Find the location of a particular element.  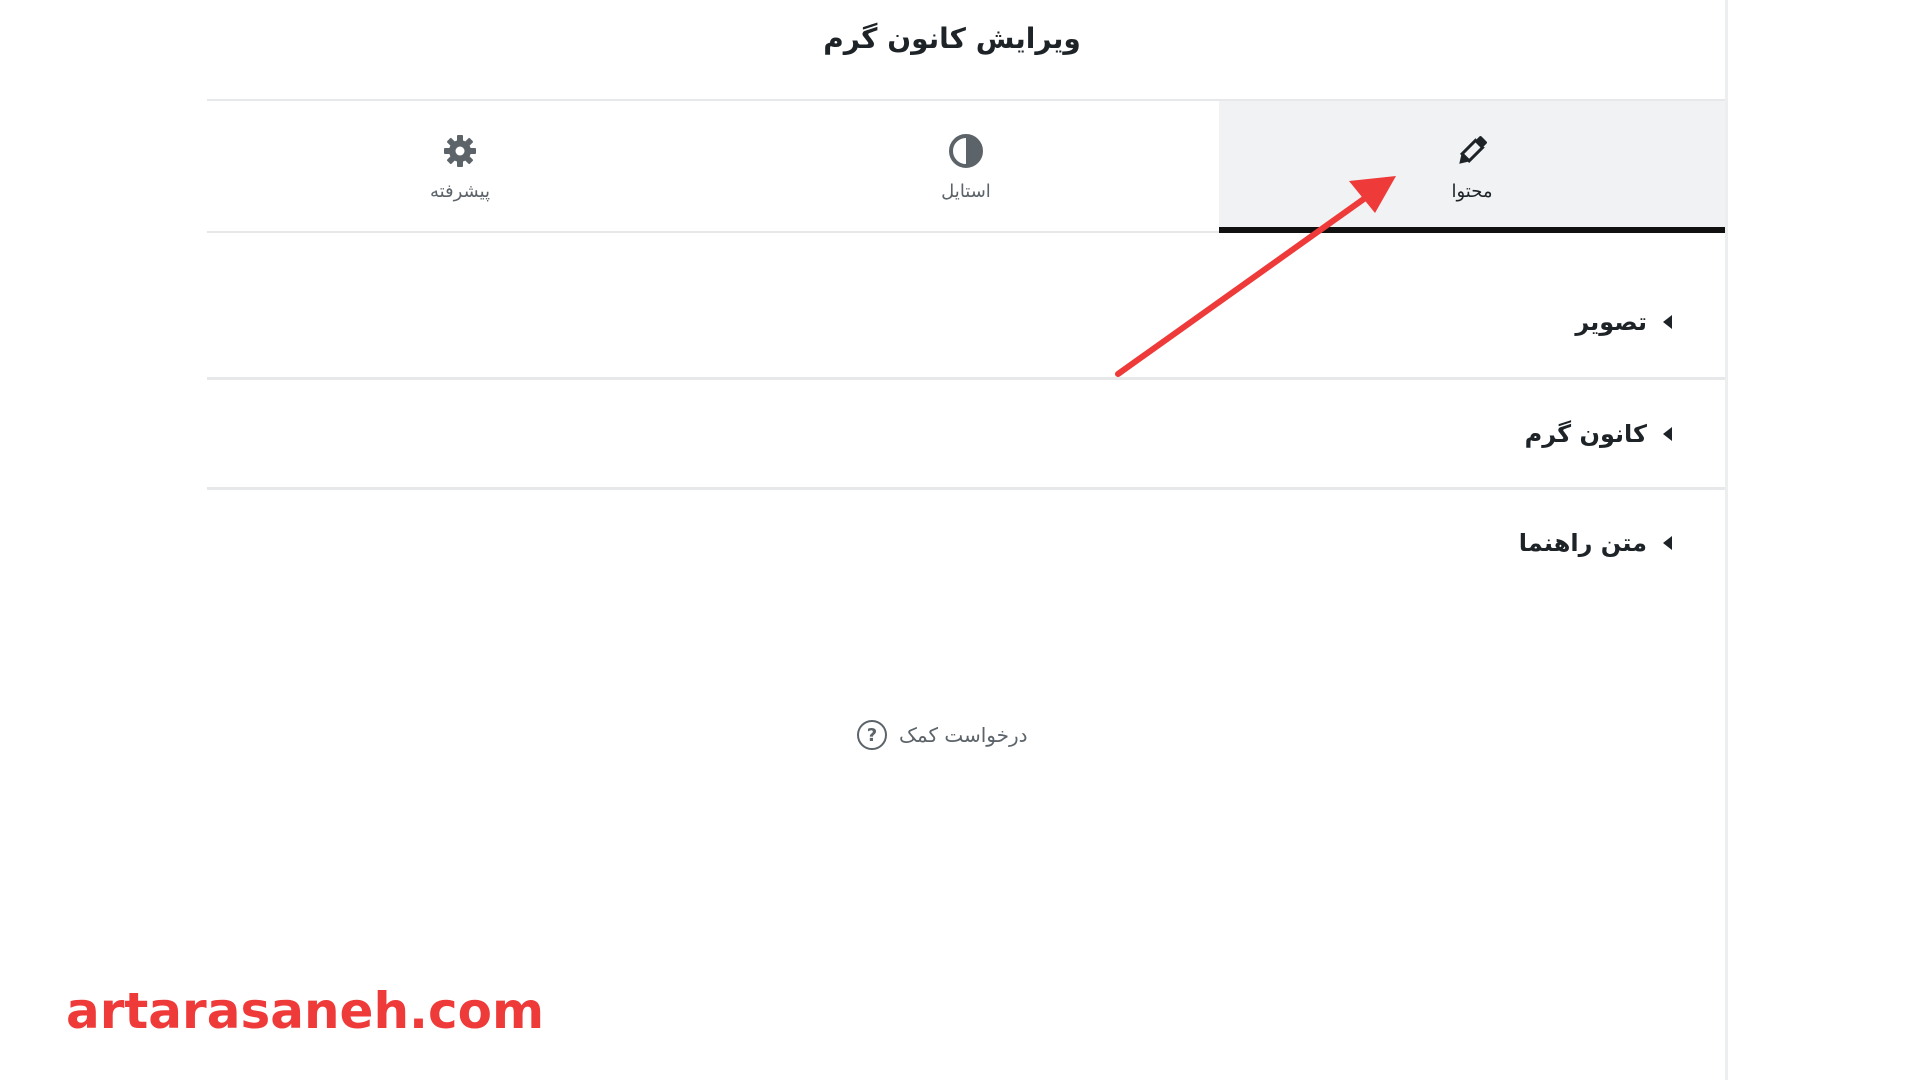

section-label: متن راهنما is located at coordinates (1582, 543).